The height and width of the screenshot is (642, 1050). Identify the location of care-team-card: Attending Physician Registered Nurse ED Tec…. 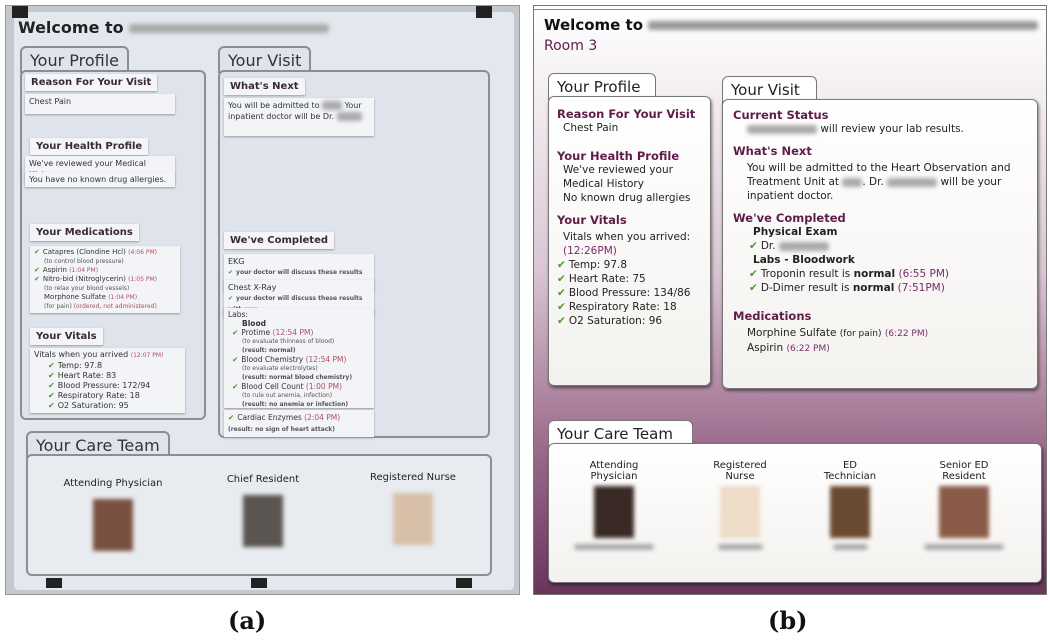
(795, 513).